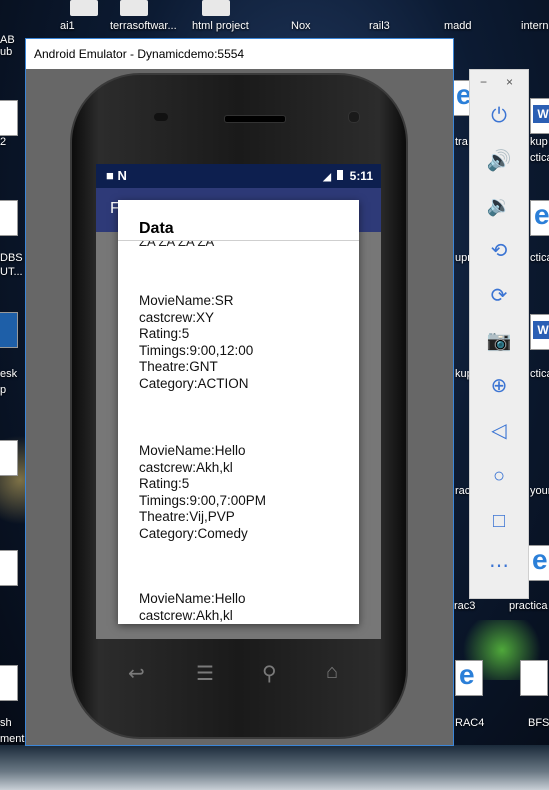 Image resolution: width=549 pixels, height=790 pixels. I want to click on desktop-icon-ai1: ai1, so click(79, 16).